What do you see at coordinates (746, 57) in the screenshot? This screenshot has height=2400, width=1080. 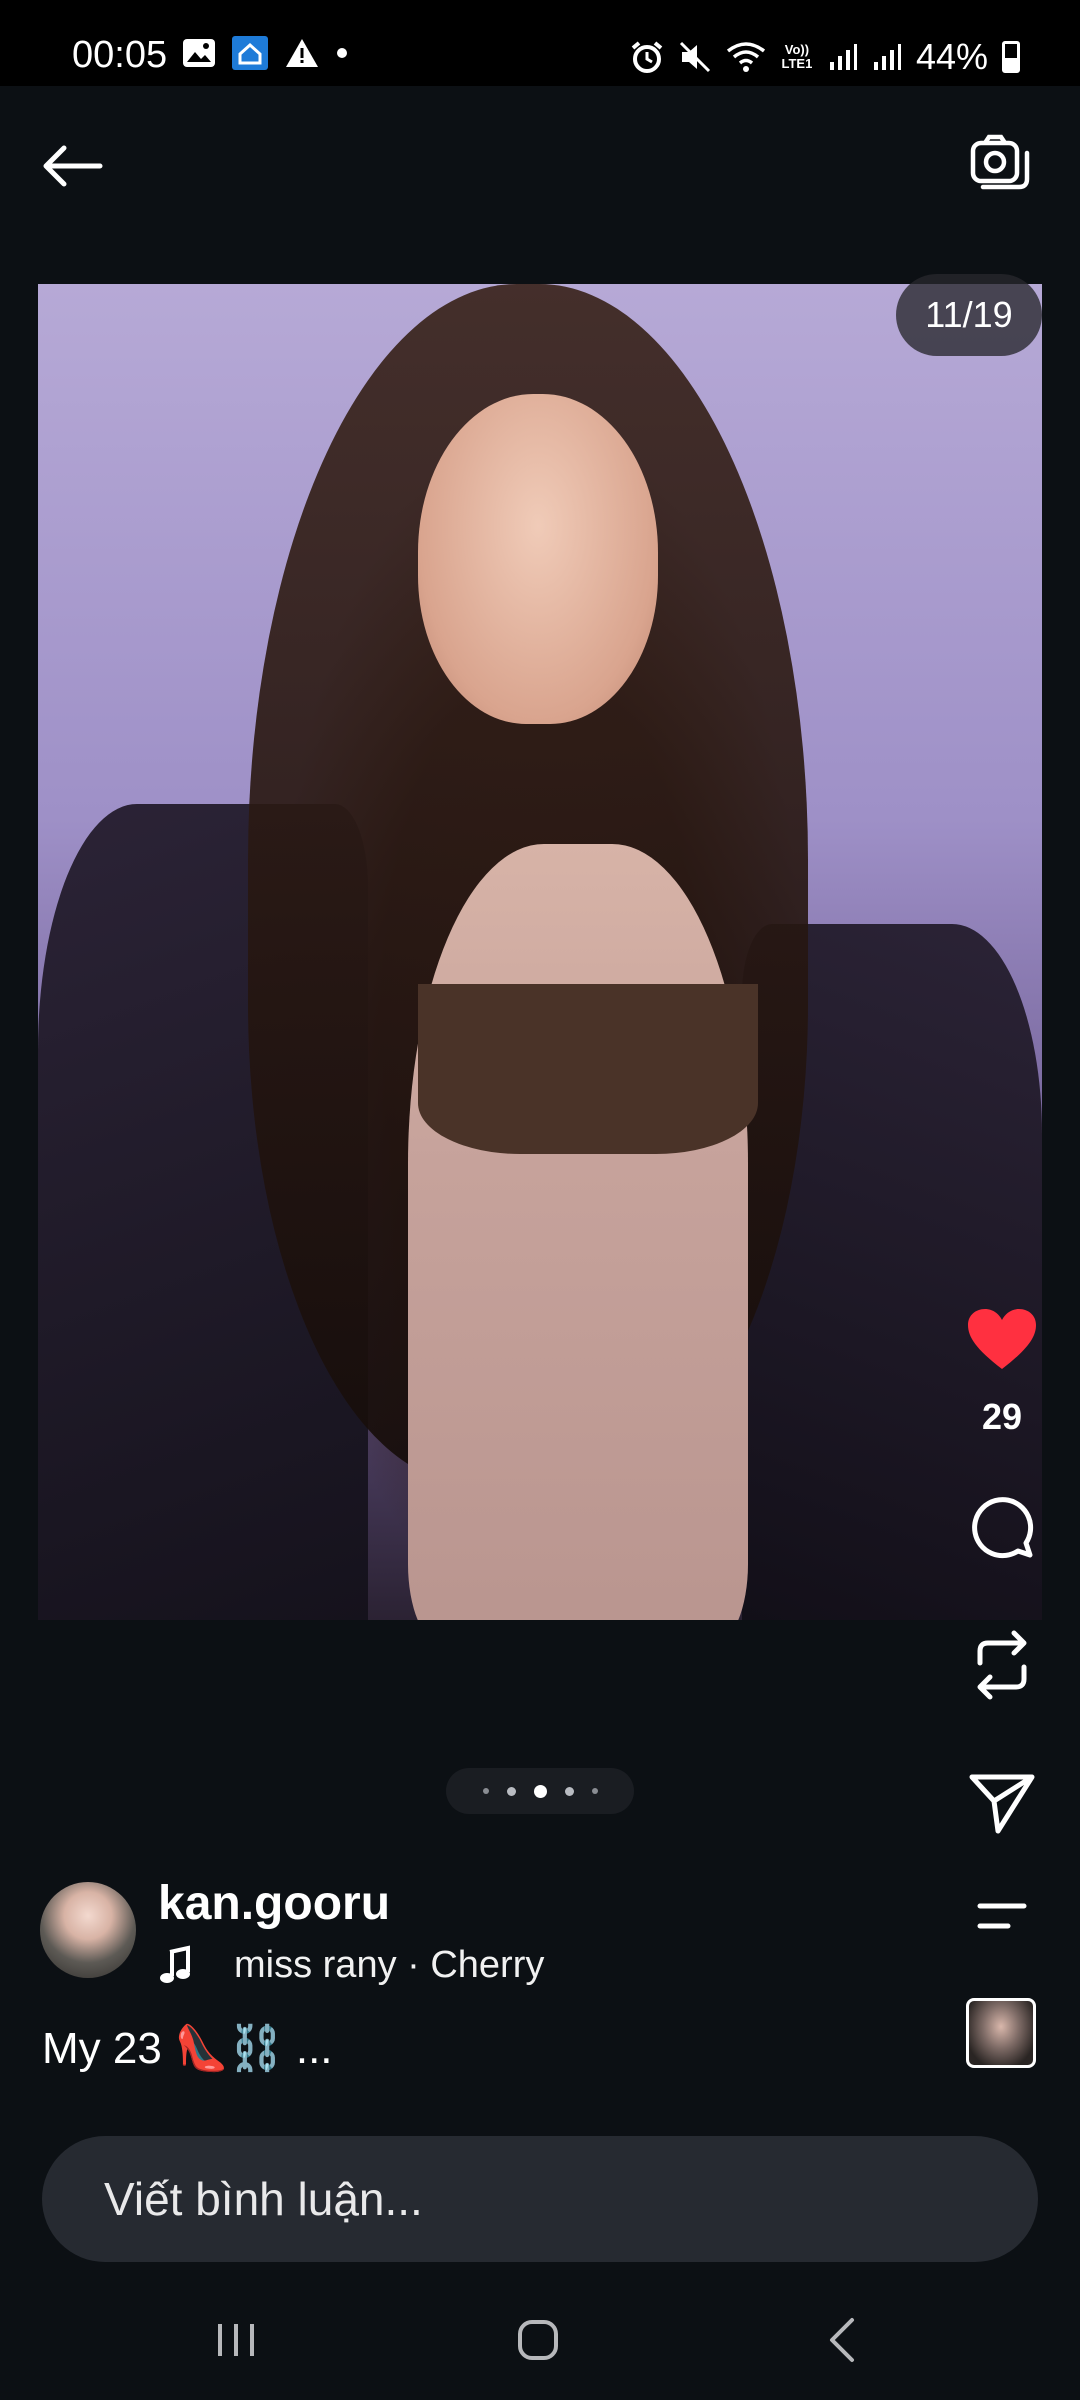 I see `wifi-icon` at bounding box center [746, 57].